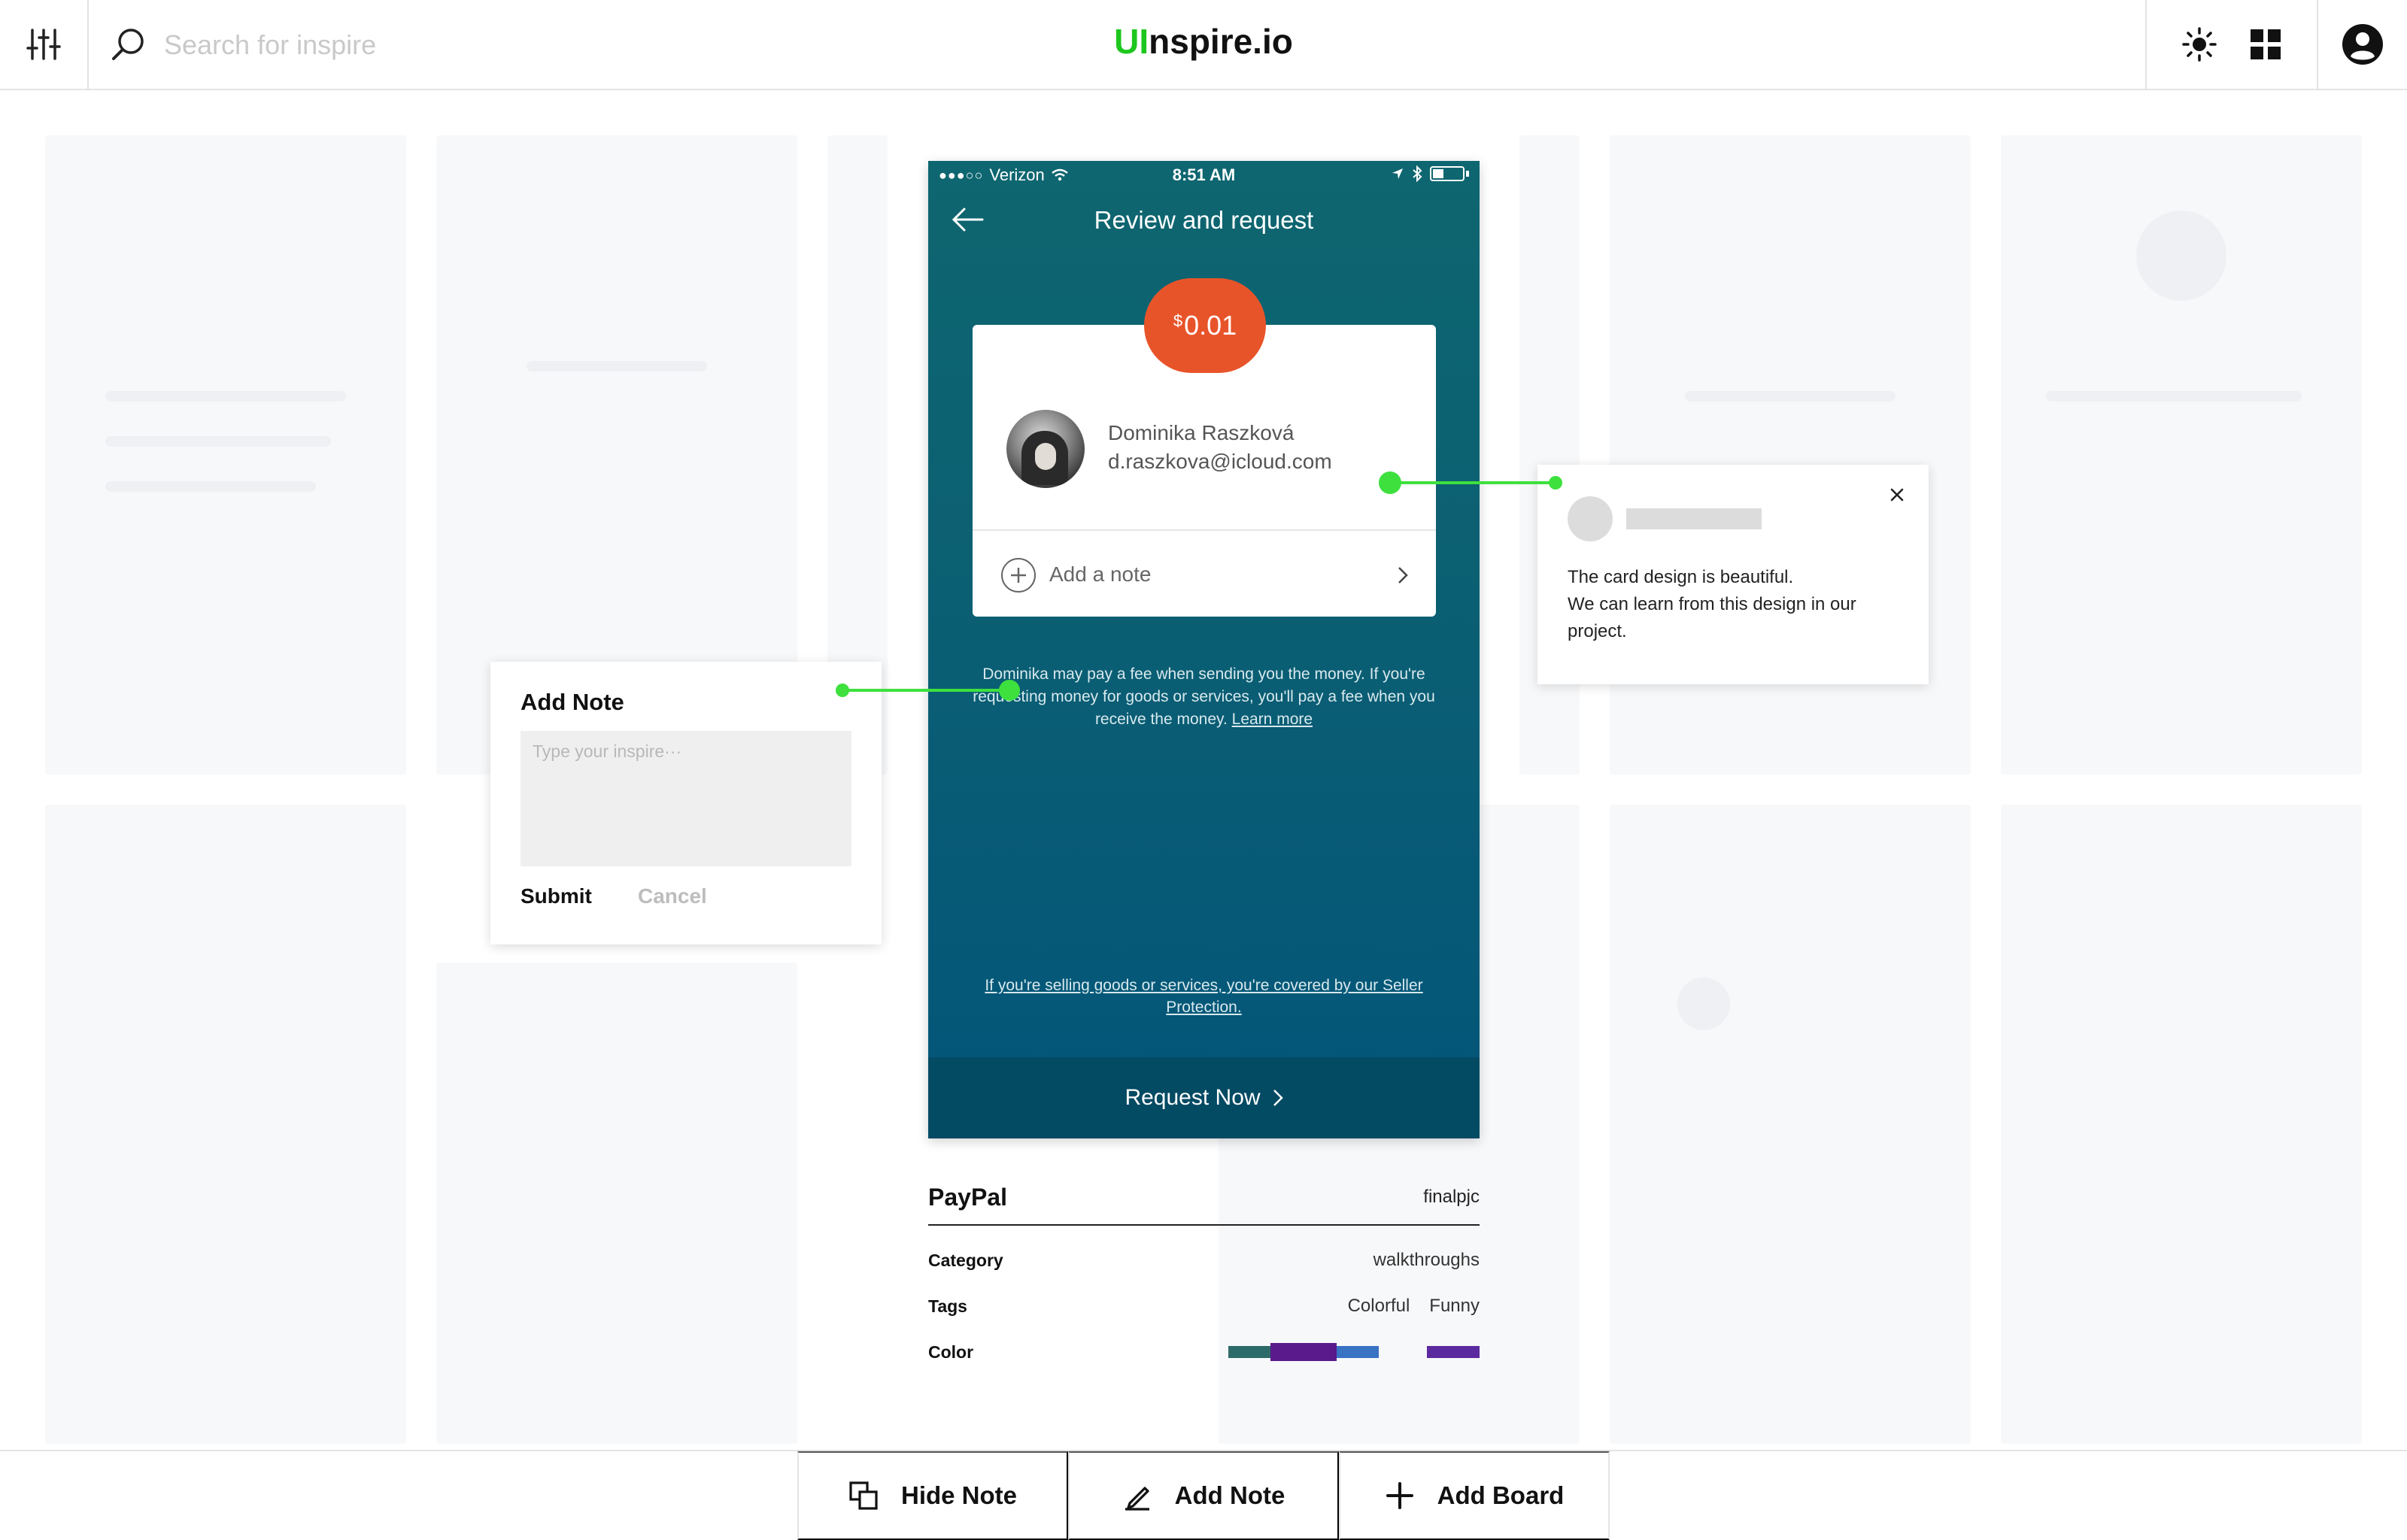 Image resolution: width=2407 pixels, height=1540 pixels. Describe the element at coordinates (1272, 719) in the screenshot. I see `learn-more-link: Learn more` at that location.